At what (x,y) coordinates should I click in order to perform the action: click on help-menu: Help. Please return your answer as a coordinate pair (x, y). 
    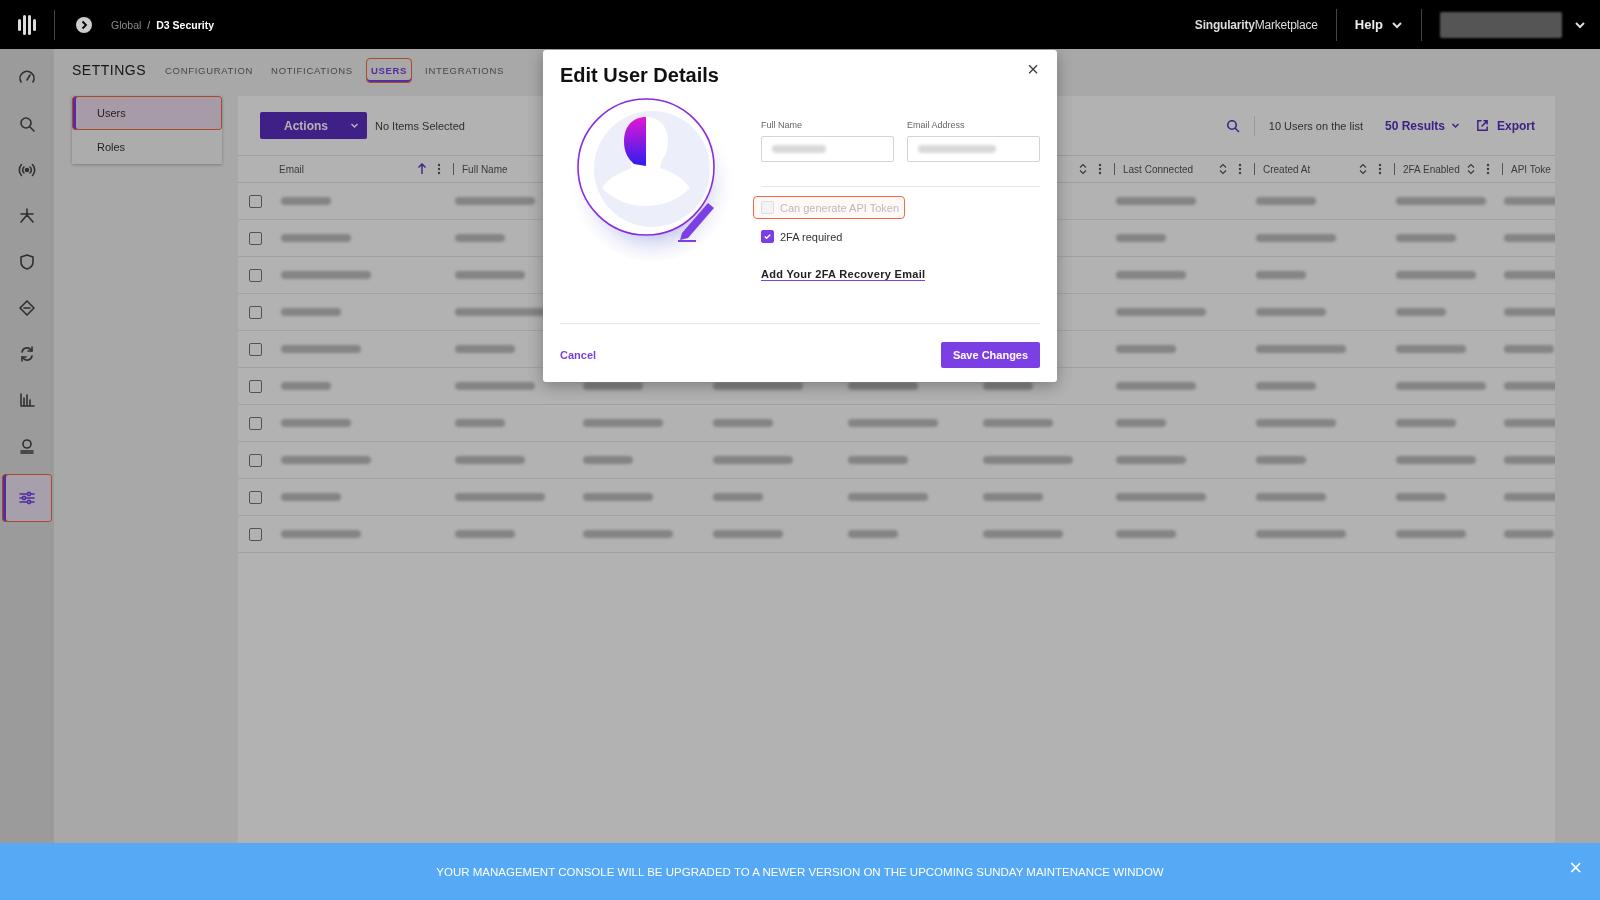
    Looking at the image, I should click on (1378, 24).